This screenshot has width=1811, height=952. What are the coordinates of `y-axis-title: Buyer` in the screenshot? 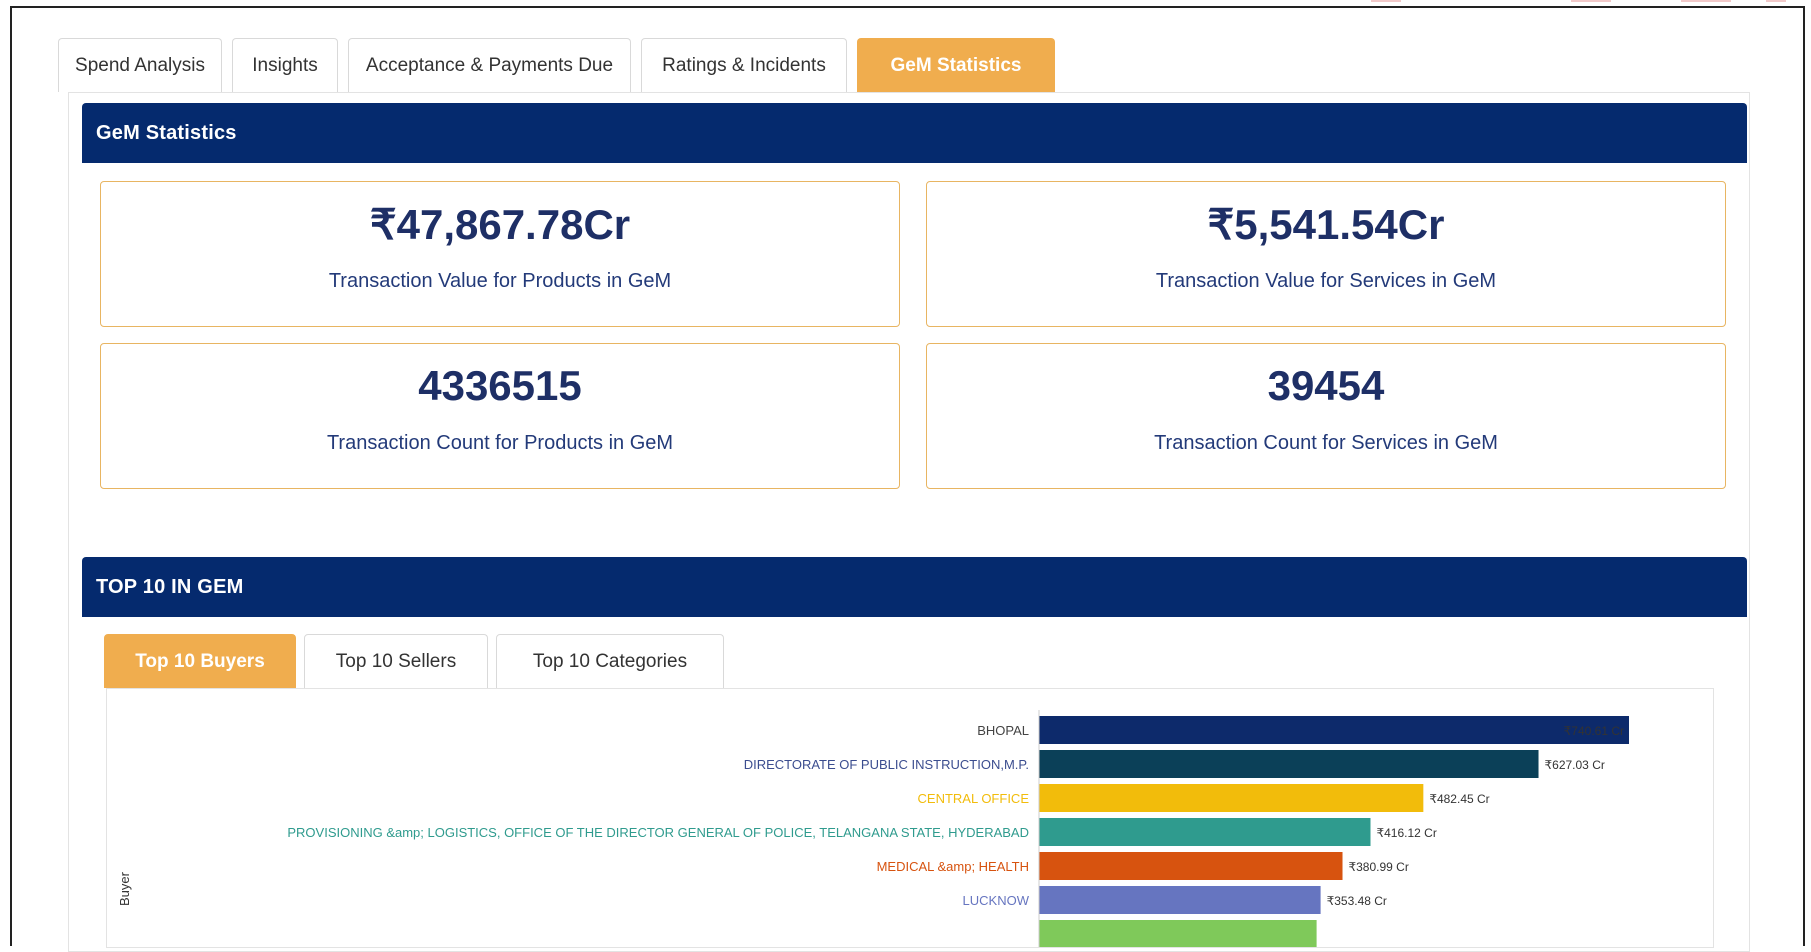 It's located at (124, 888).